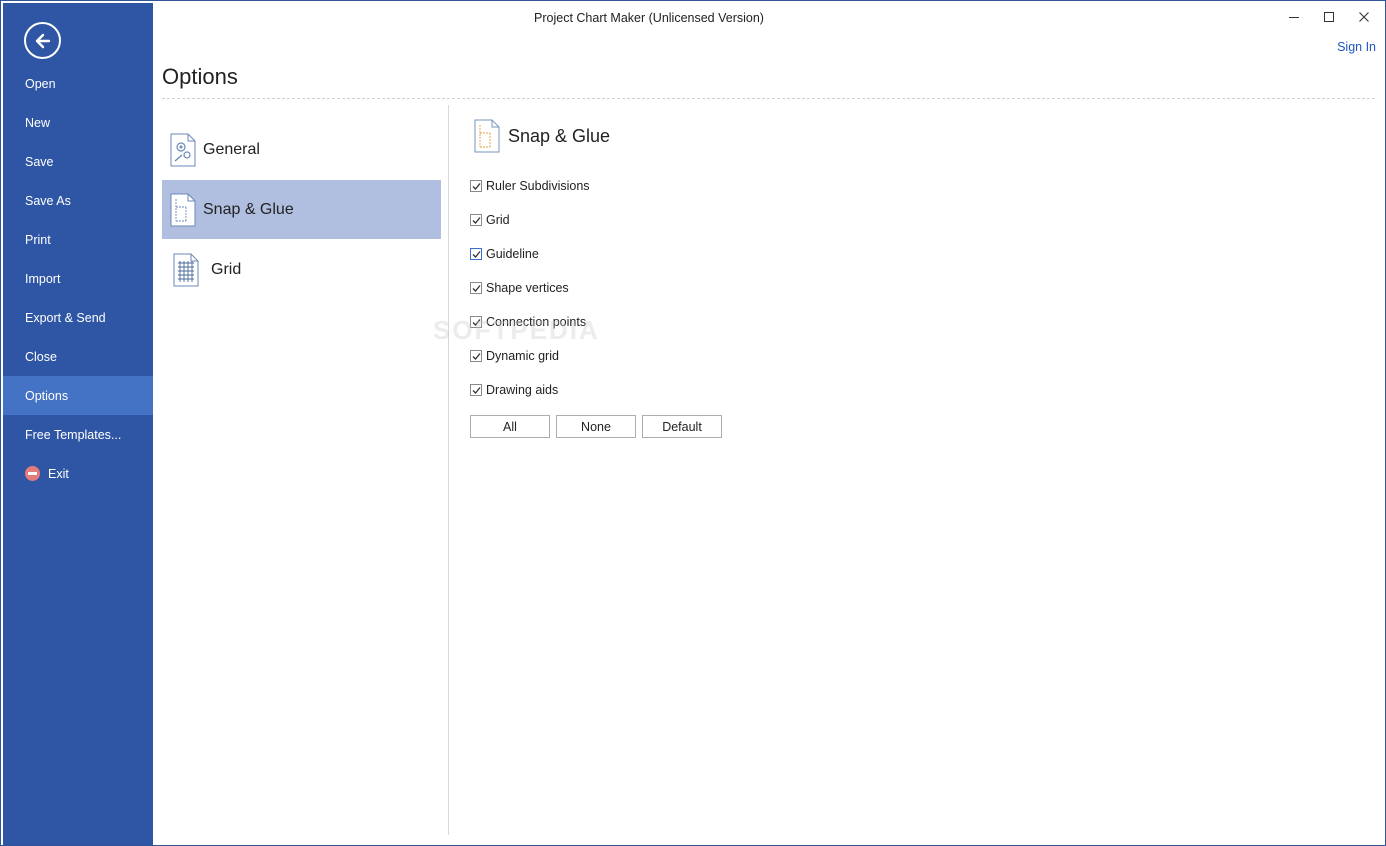  I want to click on checkbox-label: Guideline, so click(512, 254).